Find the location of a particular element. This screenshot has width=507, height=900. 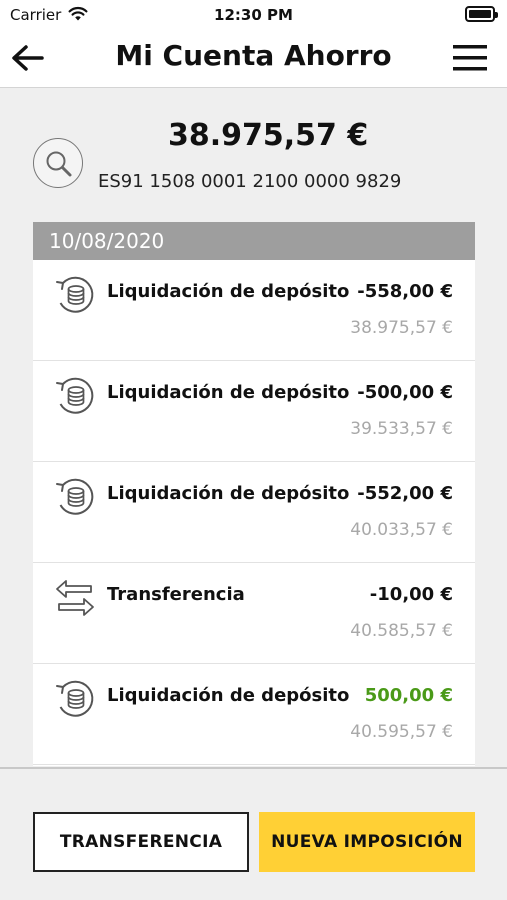

clock: 12:30 PM is located at coordinates (253, 15).